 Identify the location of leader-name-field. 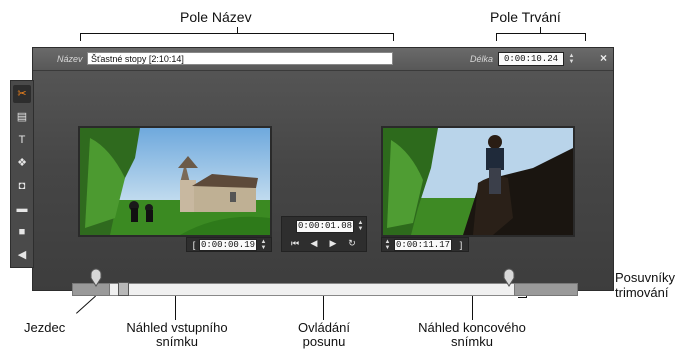
(237, 30).